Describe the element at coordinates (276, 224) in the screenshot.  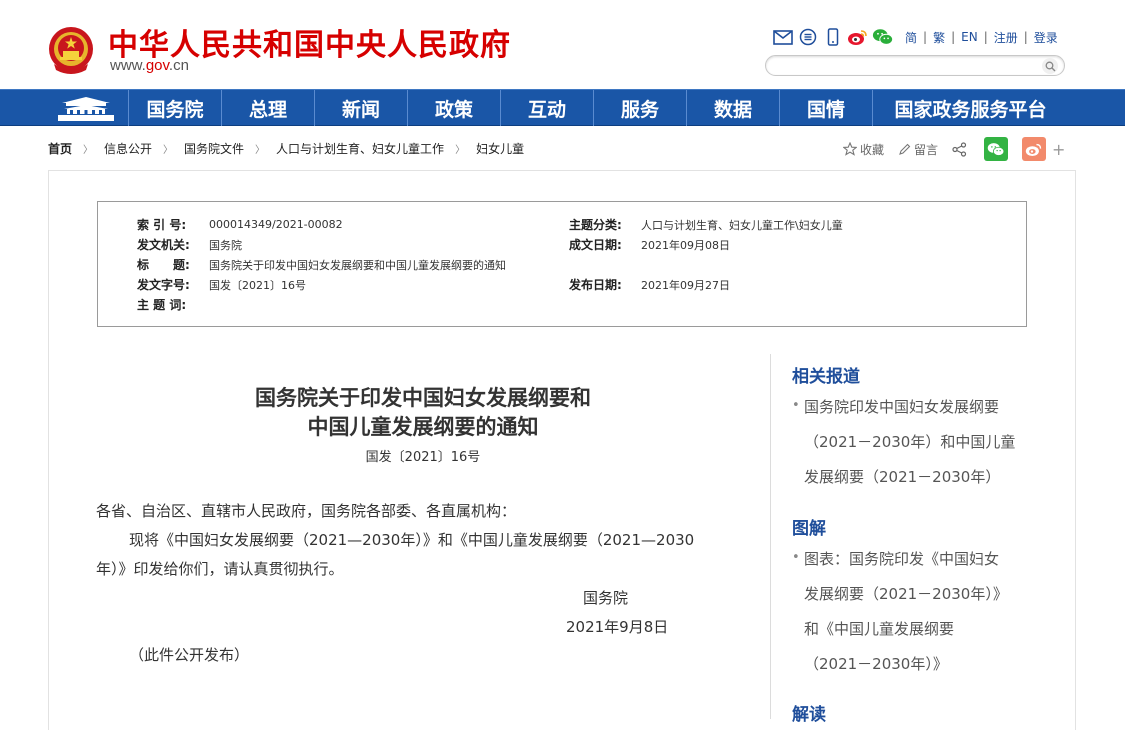
I see `info-index-value: 000014349/2021-00082` at that location.